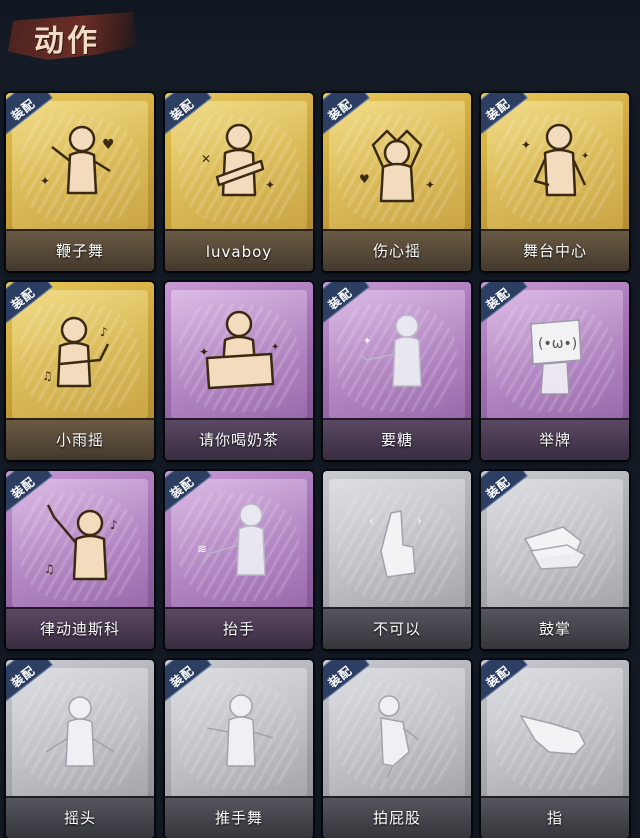 The width and height of the screenshot is (640, 838). Describe the element at coordinates (77, 160) in the screenshot. I see `figure-whip-dance-icon: ♥ ✦` at that location.